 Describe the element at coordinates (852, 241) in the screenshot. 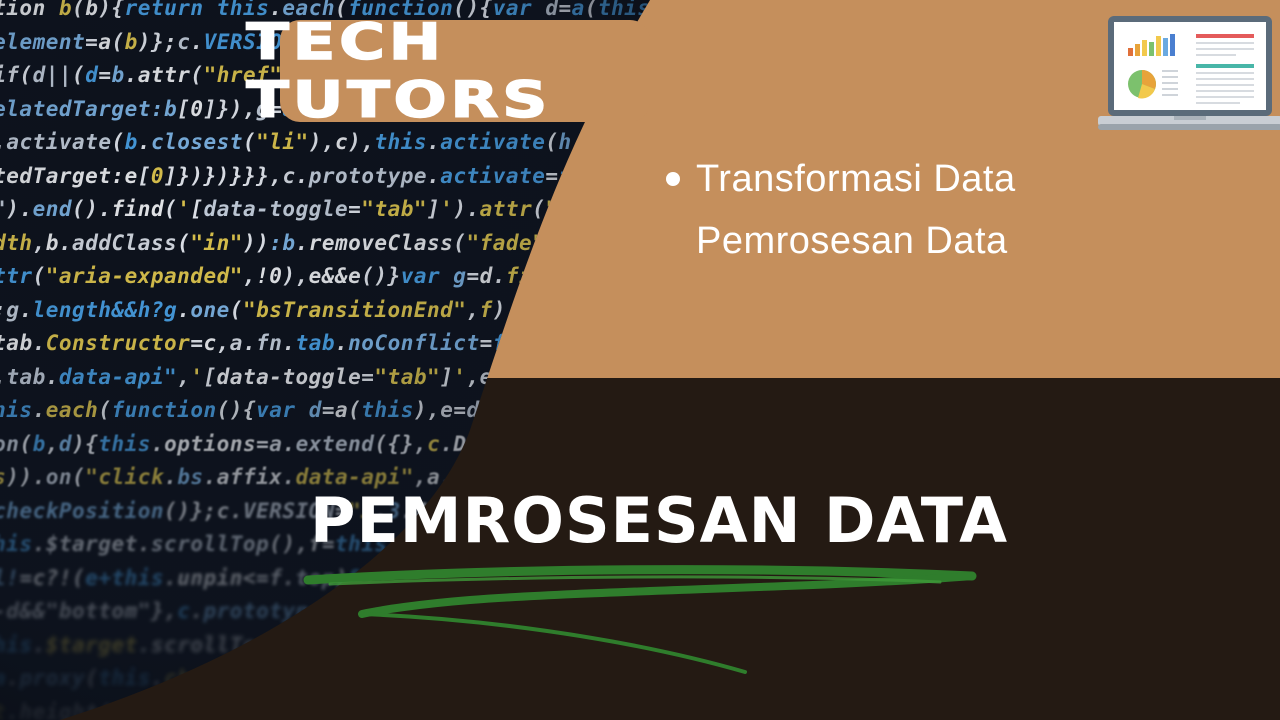

I see `list-item-line: Pemrosesan Data` at that location.